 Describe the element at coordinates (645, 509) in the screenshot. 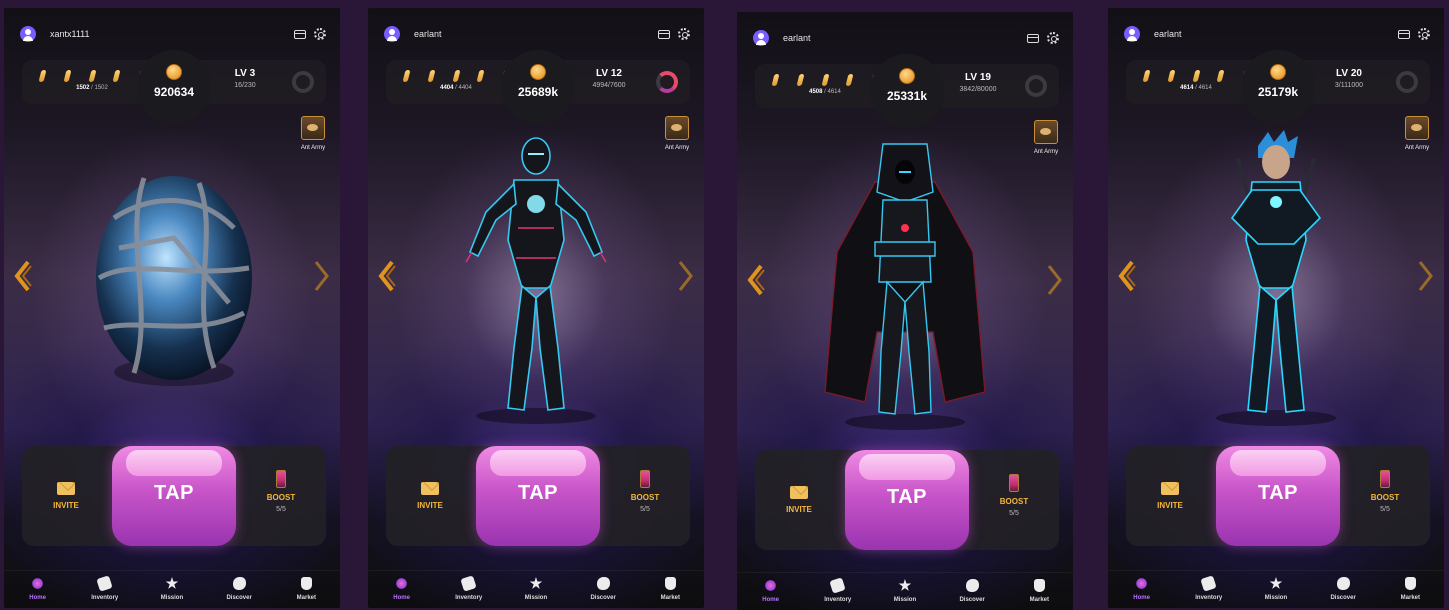

I see `boost-count: 5/5` at that location.